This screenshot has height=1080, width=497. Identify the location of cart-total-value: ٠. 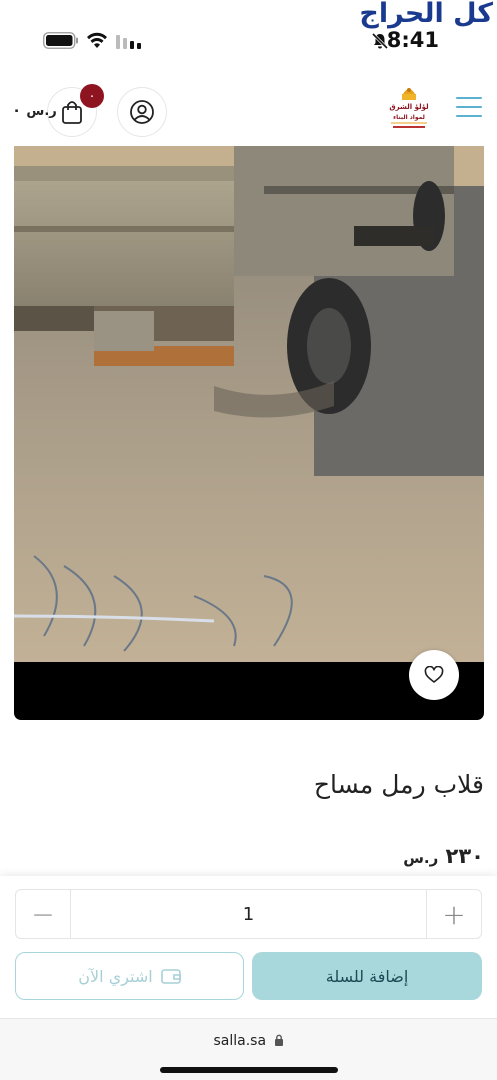
(17, 110).